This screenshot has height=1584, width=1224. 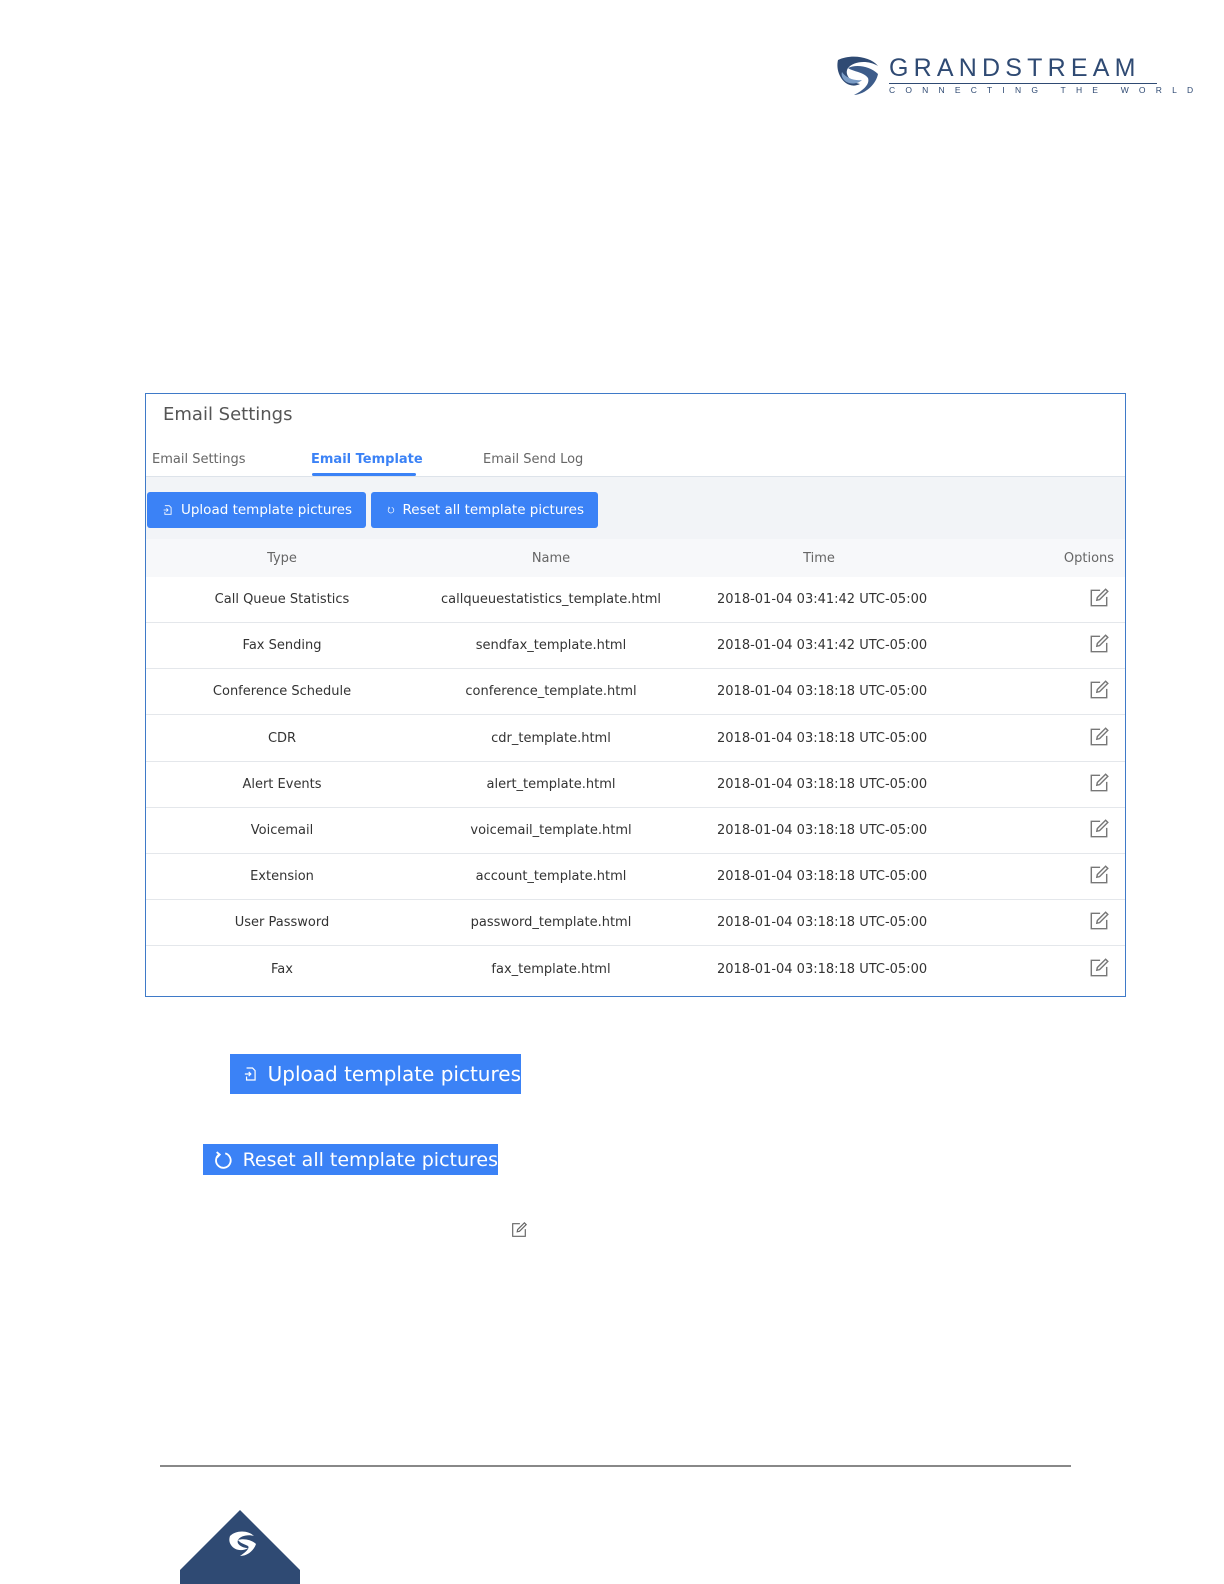 What do you see at coordinates (367, 459) in the screenshot?
I see `tab-email-template: Email Template` at bounding box center [367, 459].